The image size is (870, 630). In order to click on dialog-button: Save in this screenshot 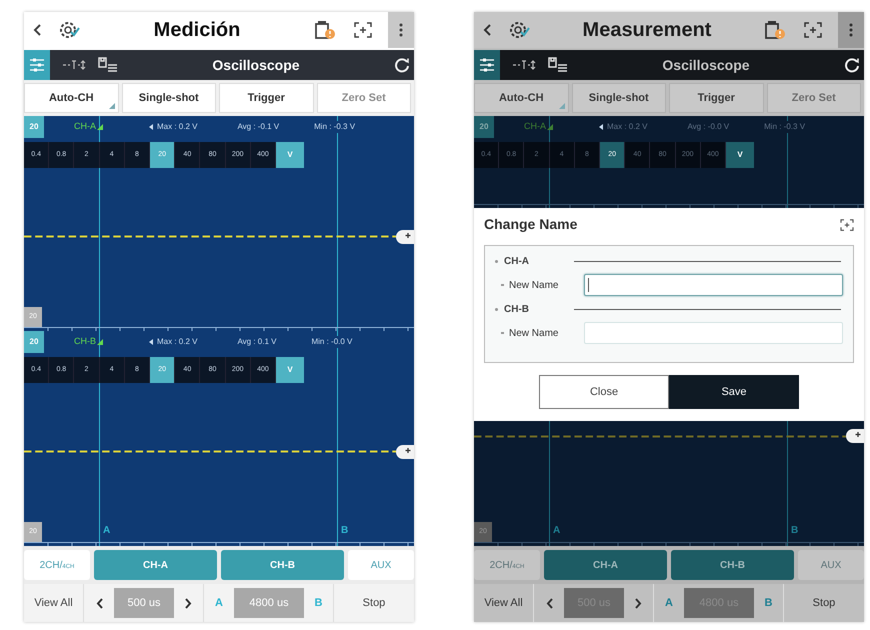, I will do `click(734, 392)`.